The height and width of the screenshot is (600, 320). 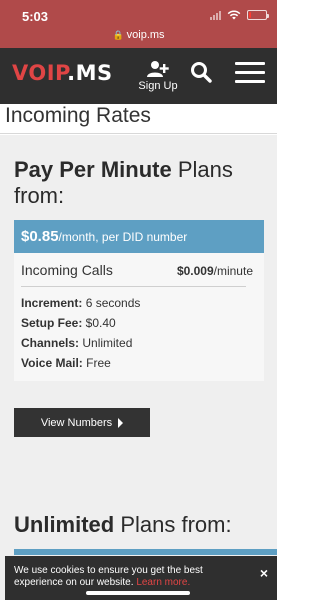 What do you see at coordinates (77, 343) in the screenshot?
I see `detail-channels: Channels: Unlimited` at bounding box center [77, 343].